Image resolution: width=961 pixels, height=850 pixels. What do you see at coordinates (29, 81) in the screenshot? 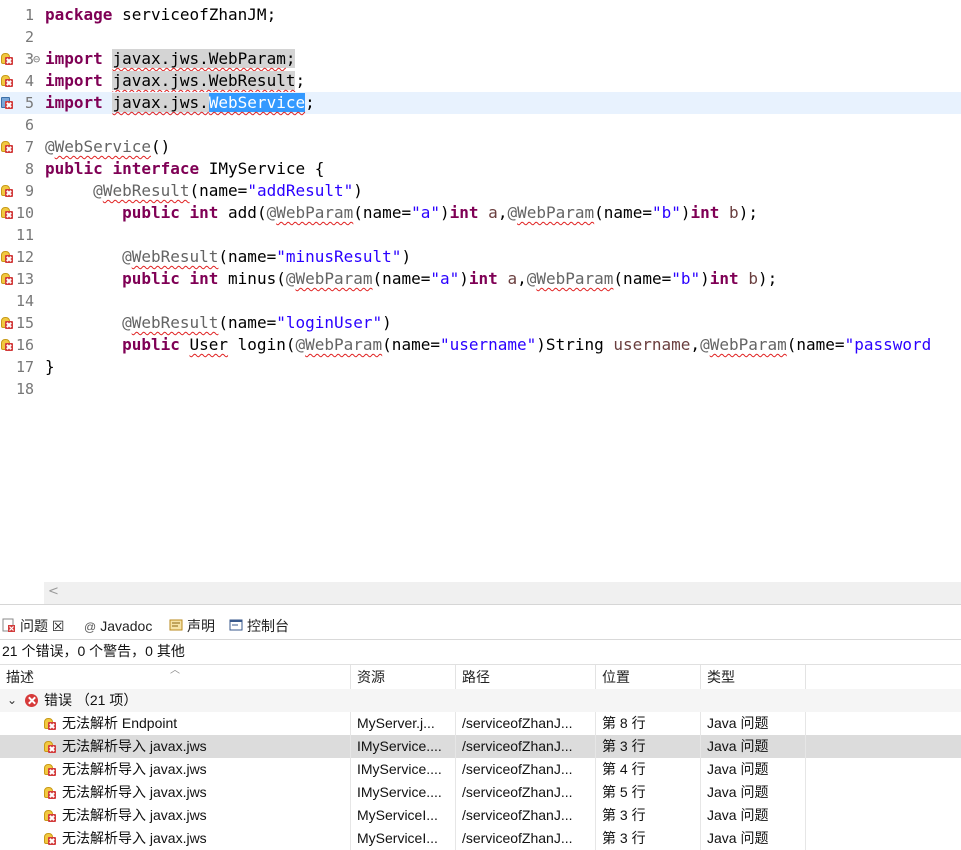
I see `line-number: 4` at bounding box center [29, 81].